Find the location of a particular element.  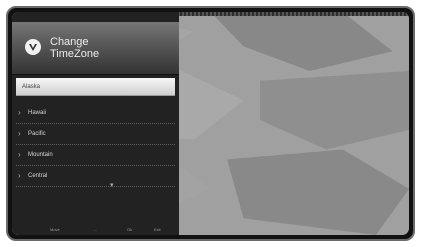

menu-title-line1: Change is located at coordinates (69, 42).